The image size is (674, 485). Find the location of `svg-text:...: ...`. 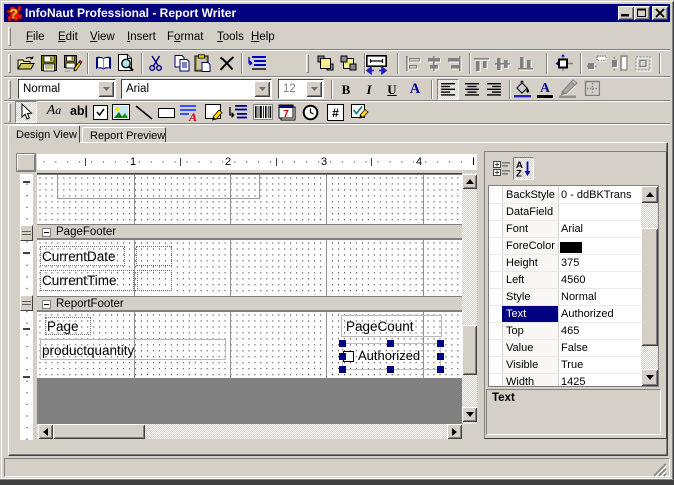

svg-text:...: ... is located at coordinates (67, 71).